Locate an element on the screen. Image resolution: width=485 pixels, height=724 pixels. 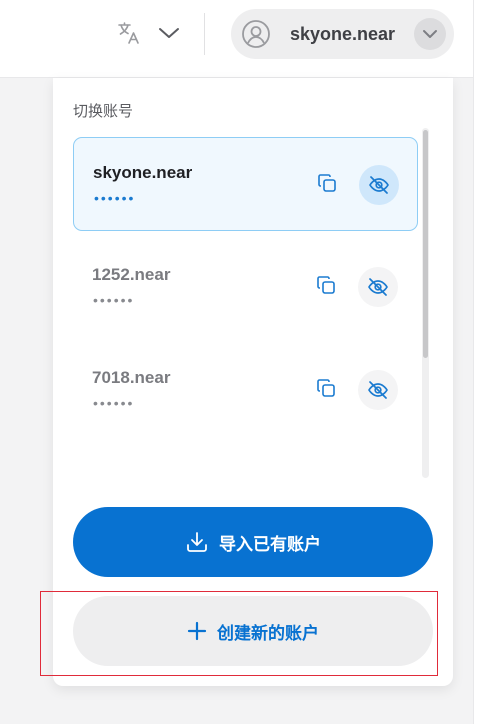
download-icon is located at coordinates (197, 542).